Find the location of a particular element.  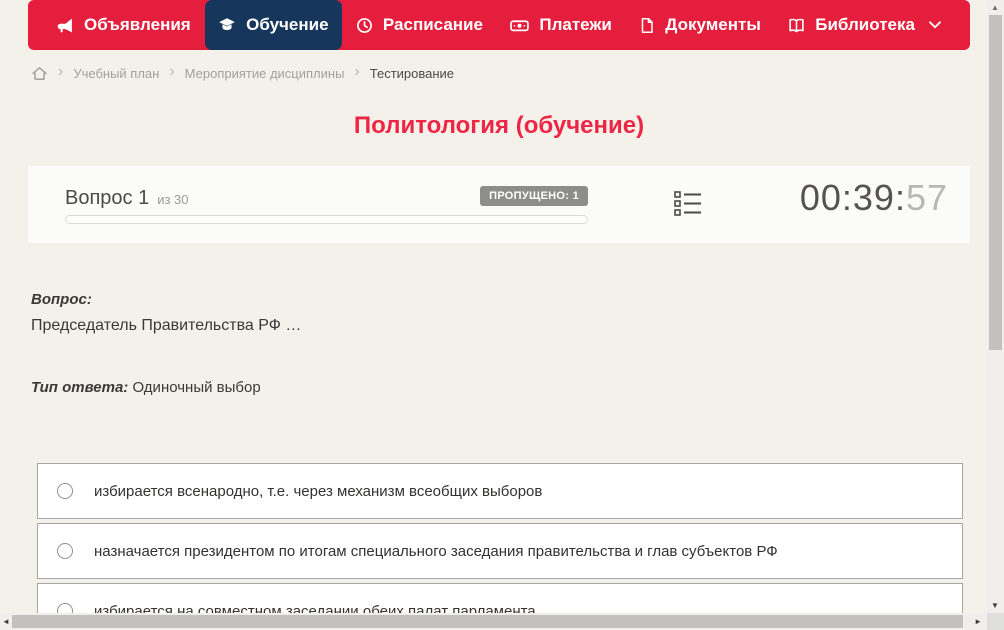

timer: 00:39:57 is located at coordinates (874, 198).